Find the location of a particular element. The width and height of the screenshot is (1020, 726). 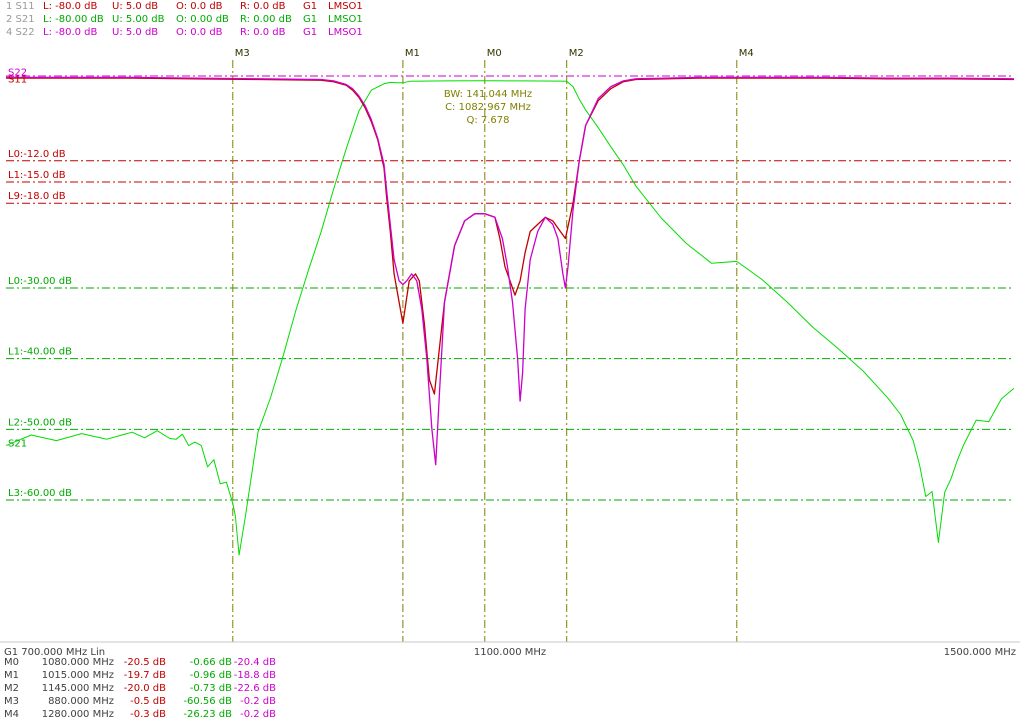

marker-s21: -0.73 dB is located at coordinates (210, 688).